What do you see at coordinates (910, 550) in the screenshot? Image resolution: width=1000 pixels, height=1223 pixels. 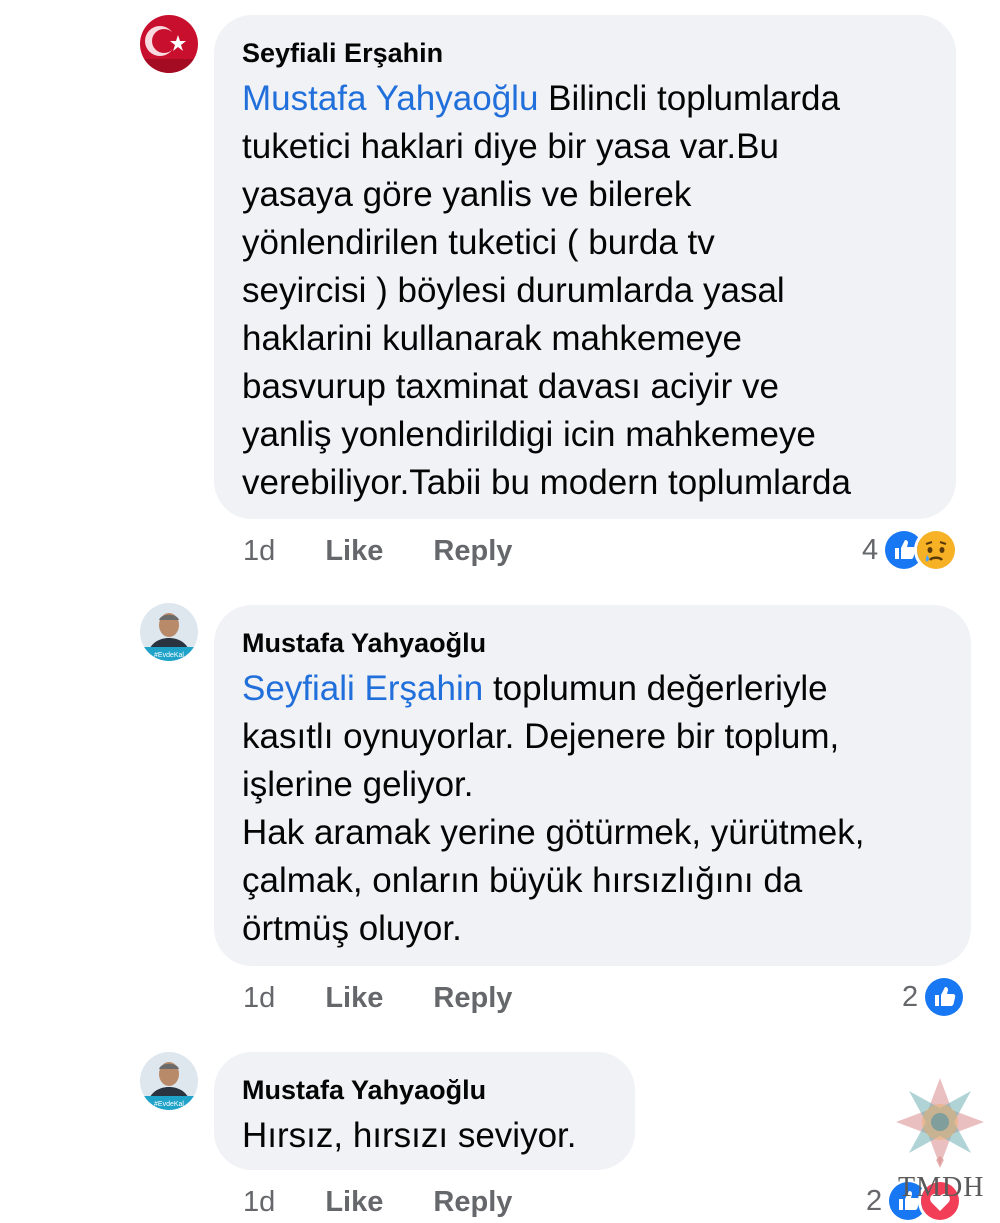 I see `reaction-summary: 4` at bounding box center [910, 550].